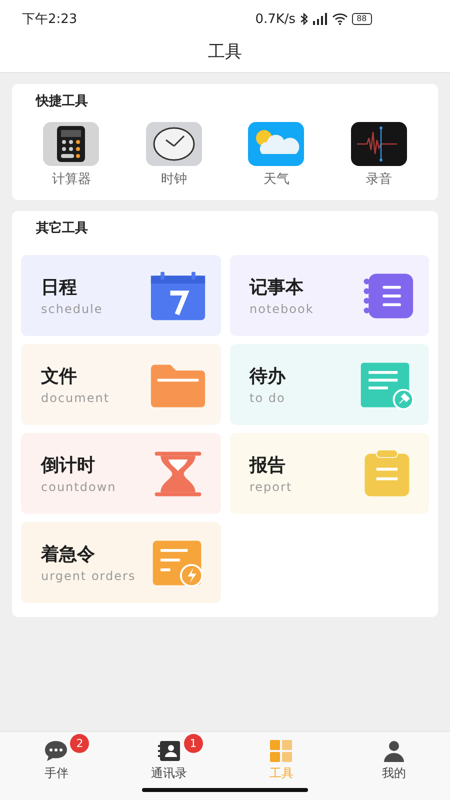 Image resolution: width=450 pixels, height=800 pixels. Describe the element at coordinates (268, 398) in the screenshot. I see `tool-subtitle: to do` at that location.